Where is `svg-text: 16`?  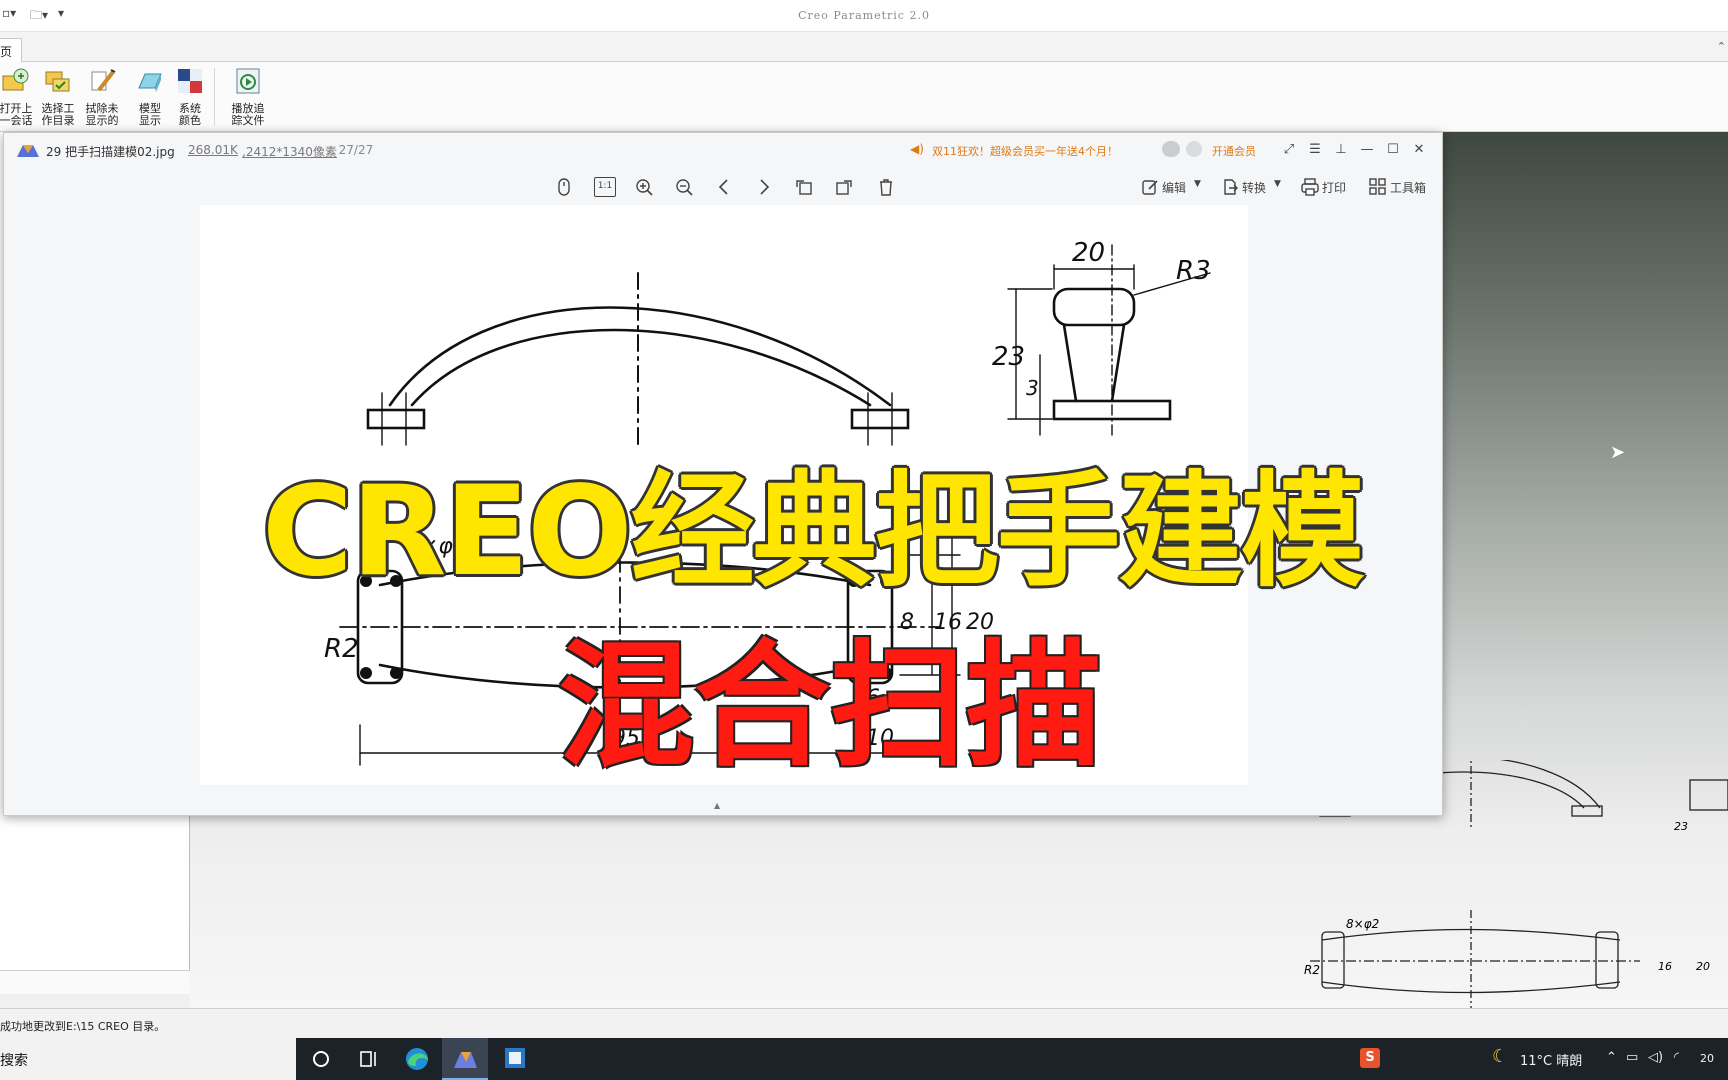 svg-text: 16 is located at coordinates (1665, 966).